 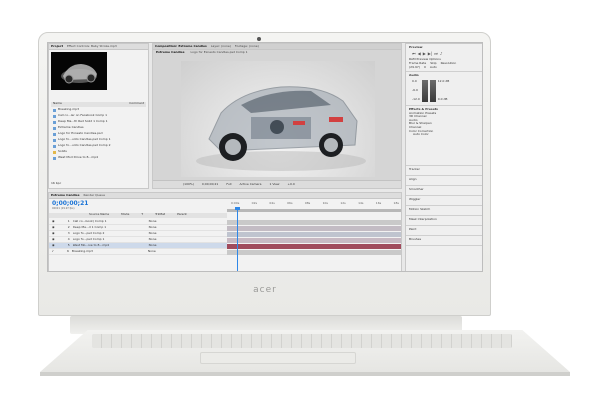 I want to click on ruler-tick: 02s, so click(x=254, y=203).